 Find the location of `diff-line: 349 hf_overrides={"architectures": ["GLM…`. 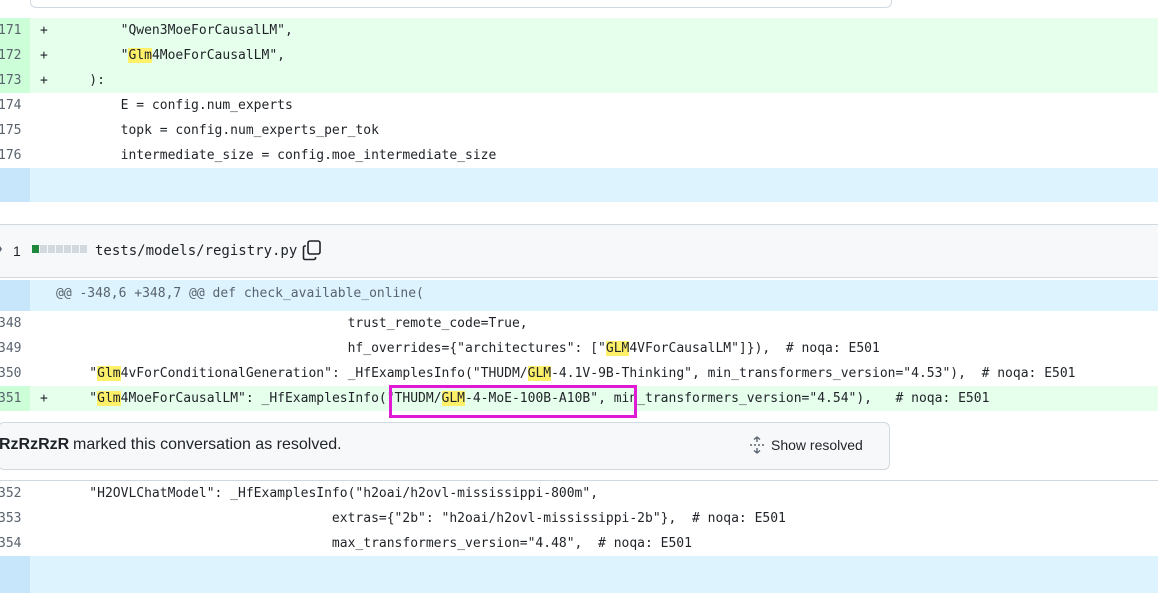

diff-line: 349 hf_overrides={"architectures": ["GLM… is located at coordinates (579, 348).